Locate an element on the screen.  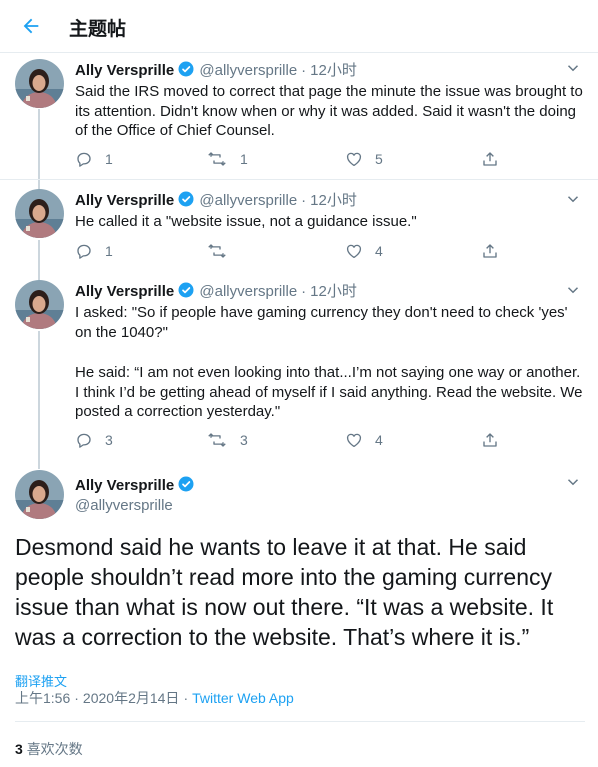
tweet-actions: 1 4 is located at coordinates (295, 252).